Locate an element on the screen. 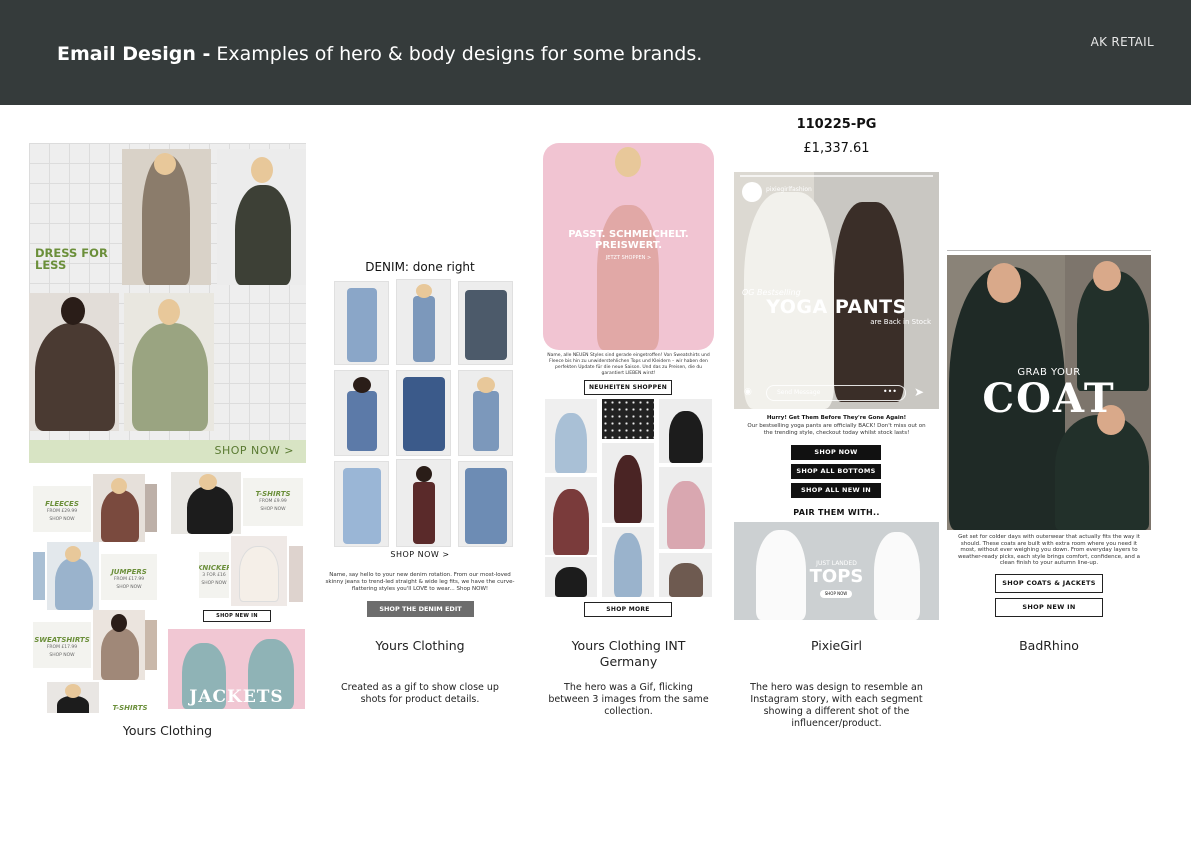  brand-label: AK RETAIL is located at coordinates (1122, 42).